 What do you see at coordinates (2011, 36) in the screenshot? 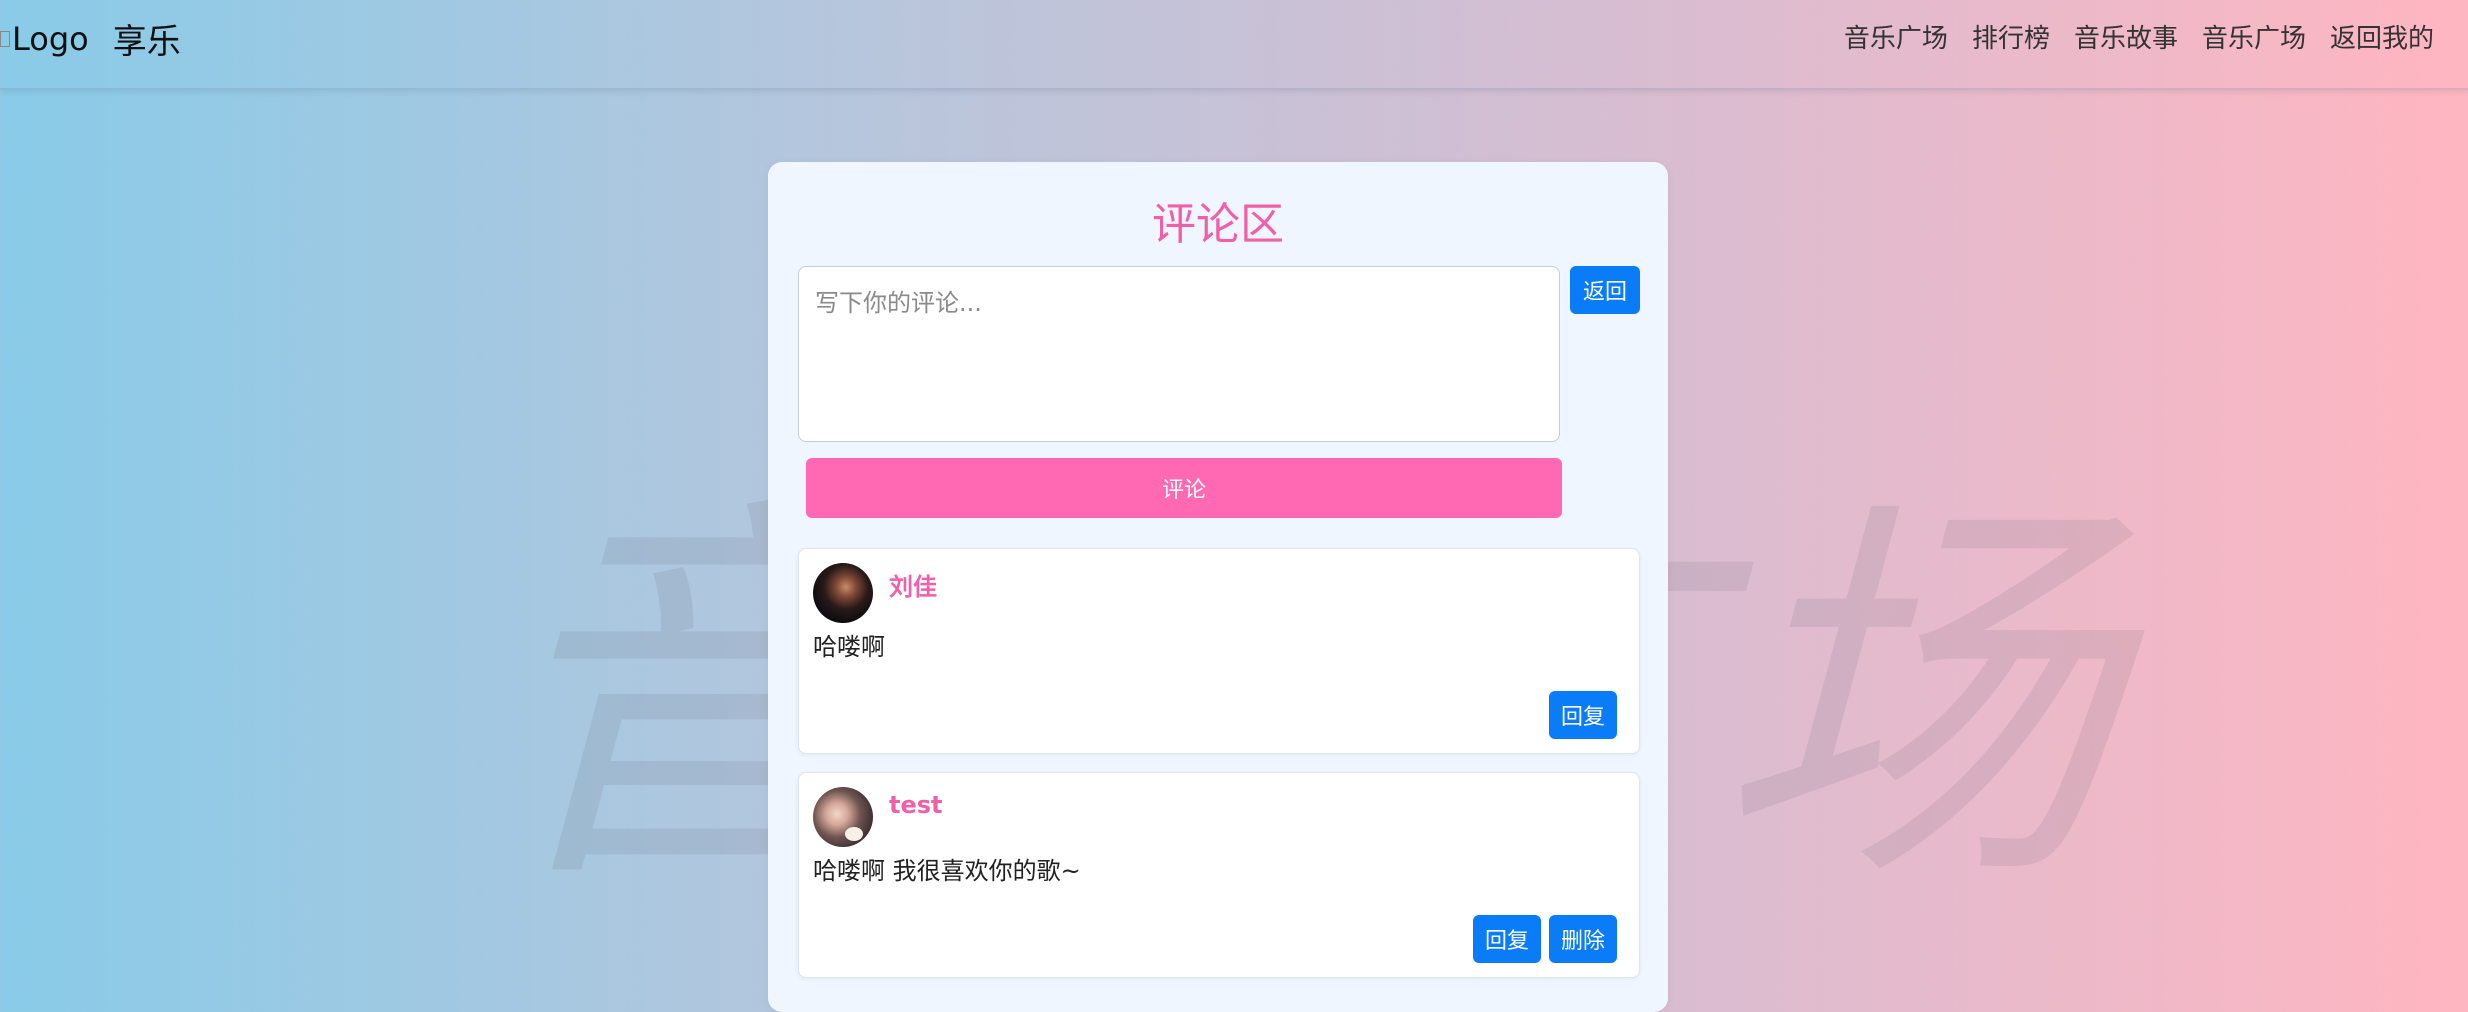
I see `nav-charts: 排行榜` at bounding box center [2011, 36].